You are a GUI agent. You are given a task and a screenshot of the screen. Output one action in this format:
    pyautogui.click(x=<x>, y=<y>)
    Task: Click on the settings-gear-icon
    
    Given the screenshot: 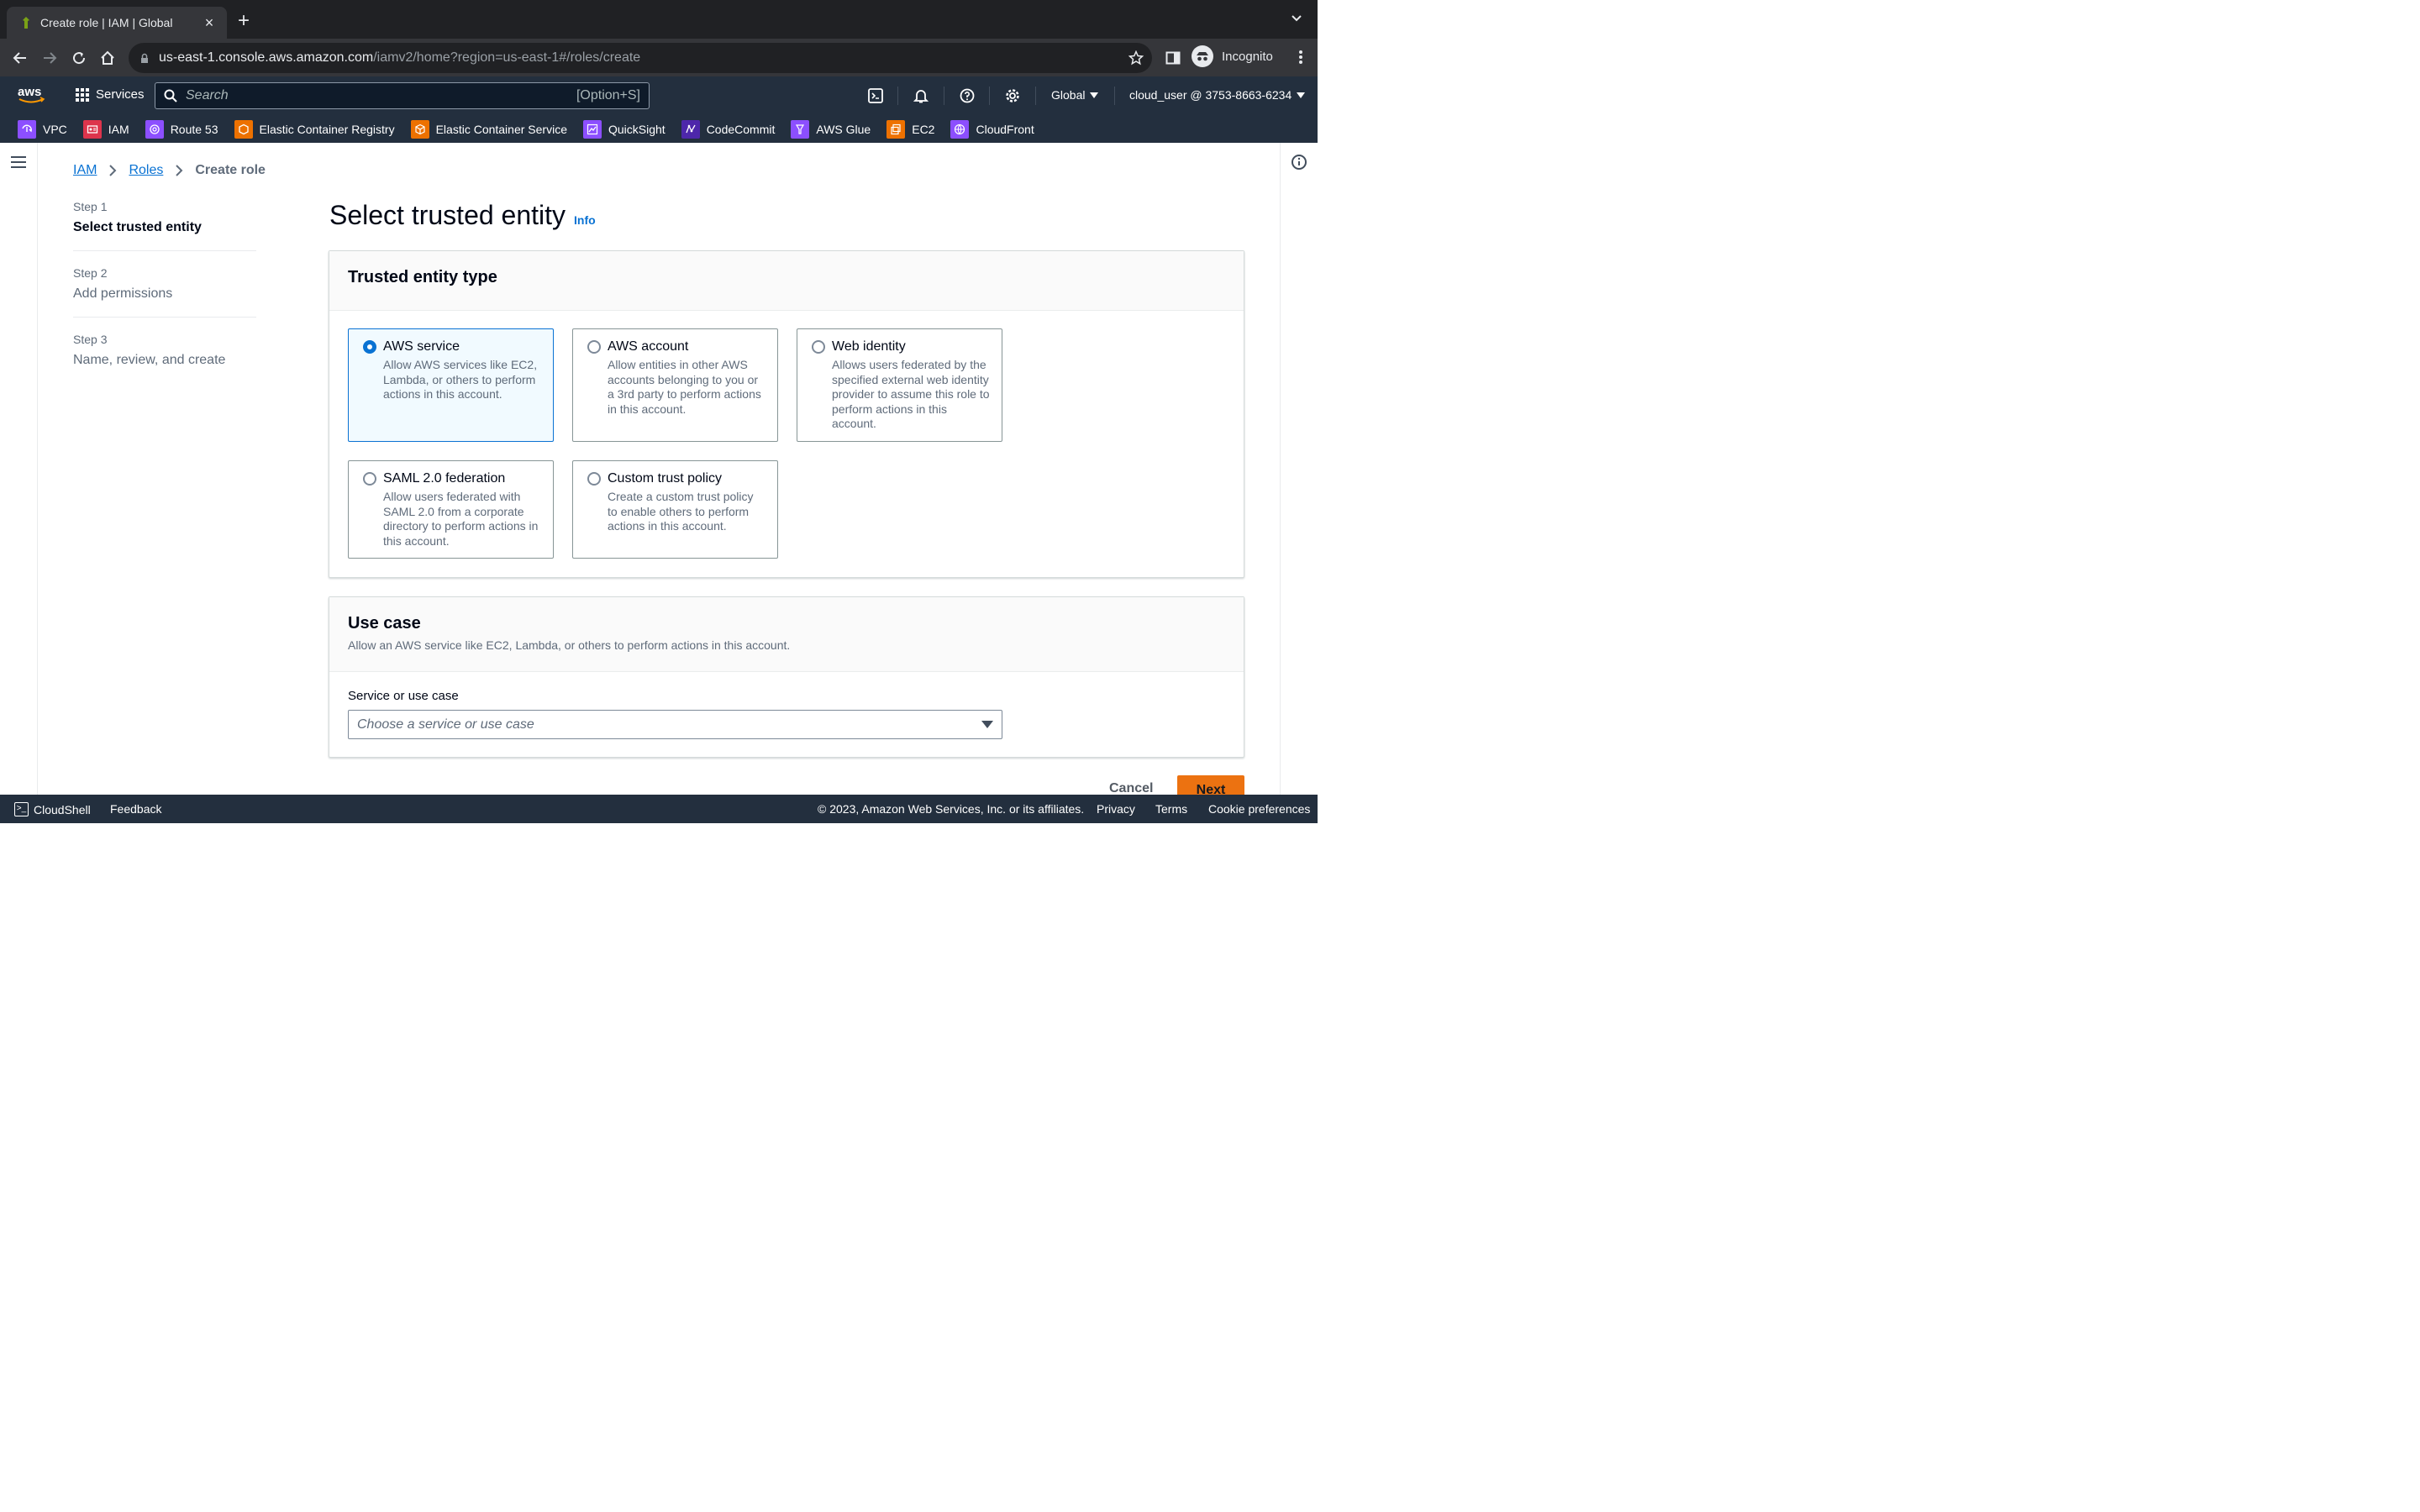 What is the action you would take?
    pyautogui.click(x=1013, y=95)
    